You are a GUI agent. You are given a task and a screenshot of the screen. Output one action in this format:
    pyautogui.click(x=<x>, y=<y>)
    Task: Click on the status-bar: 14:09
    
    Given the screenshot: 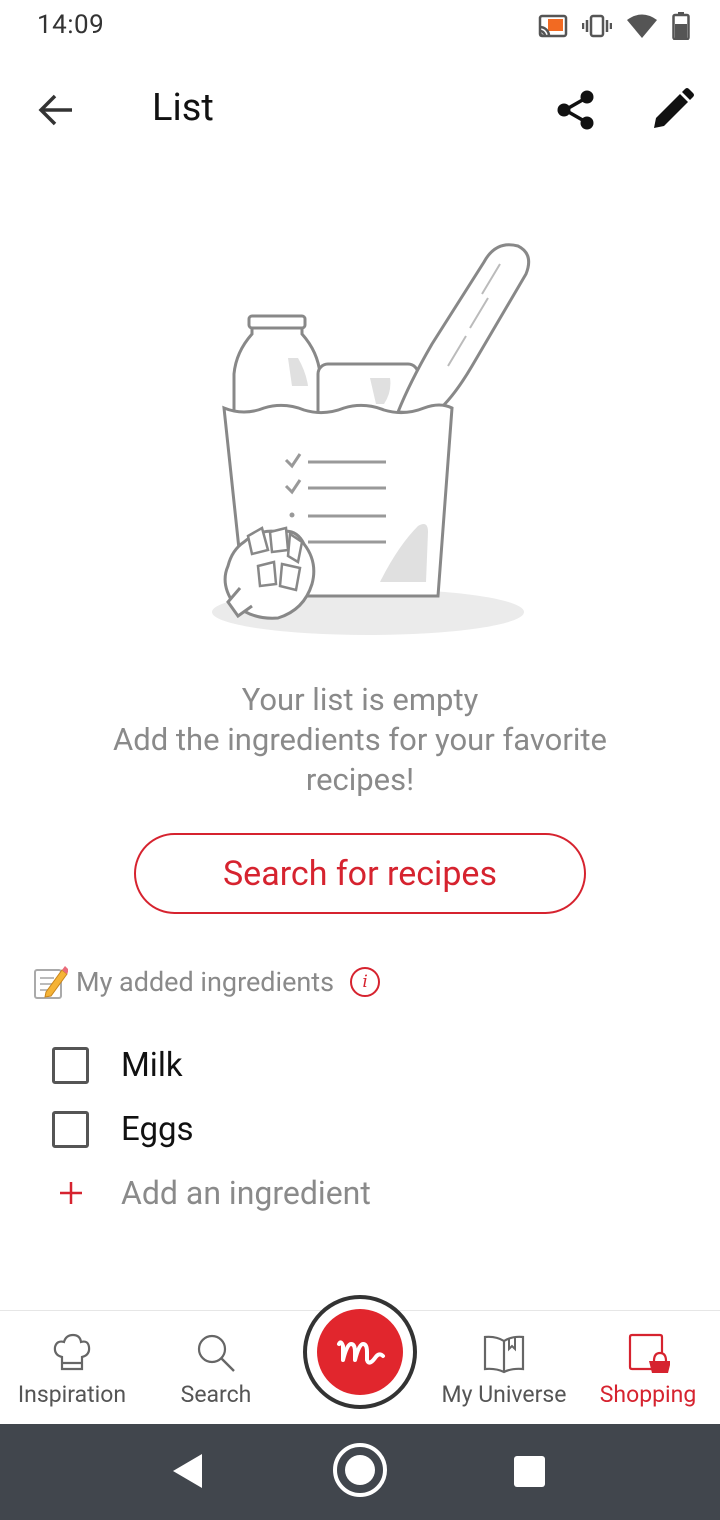 What is the action you would take?
    pyautogui.click(x=360, y=28)
    